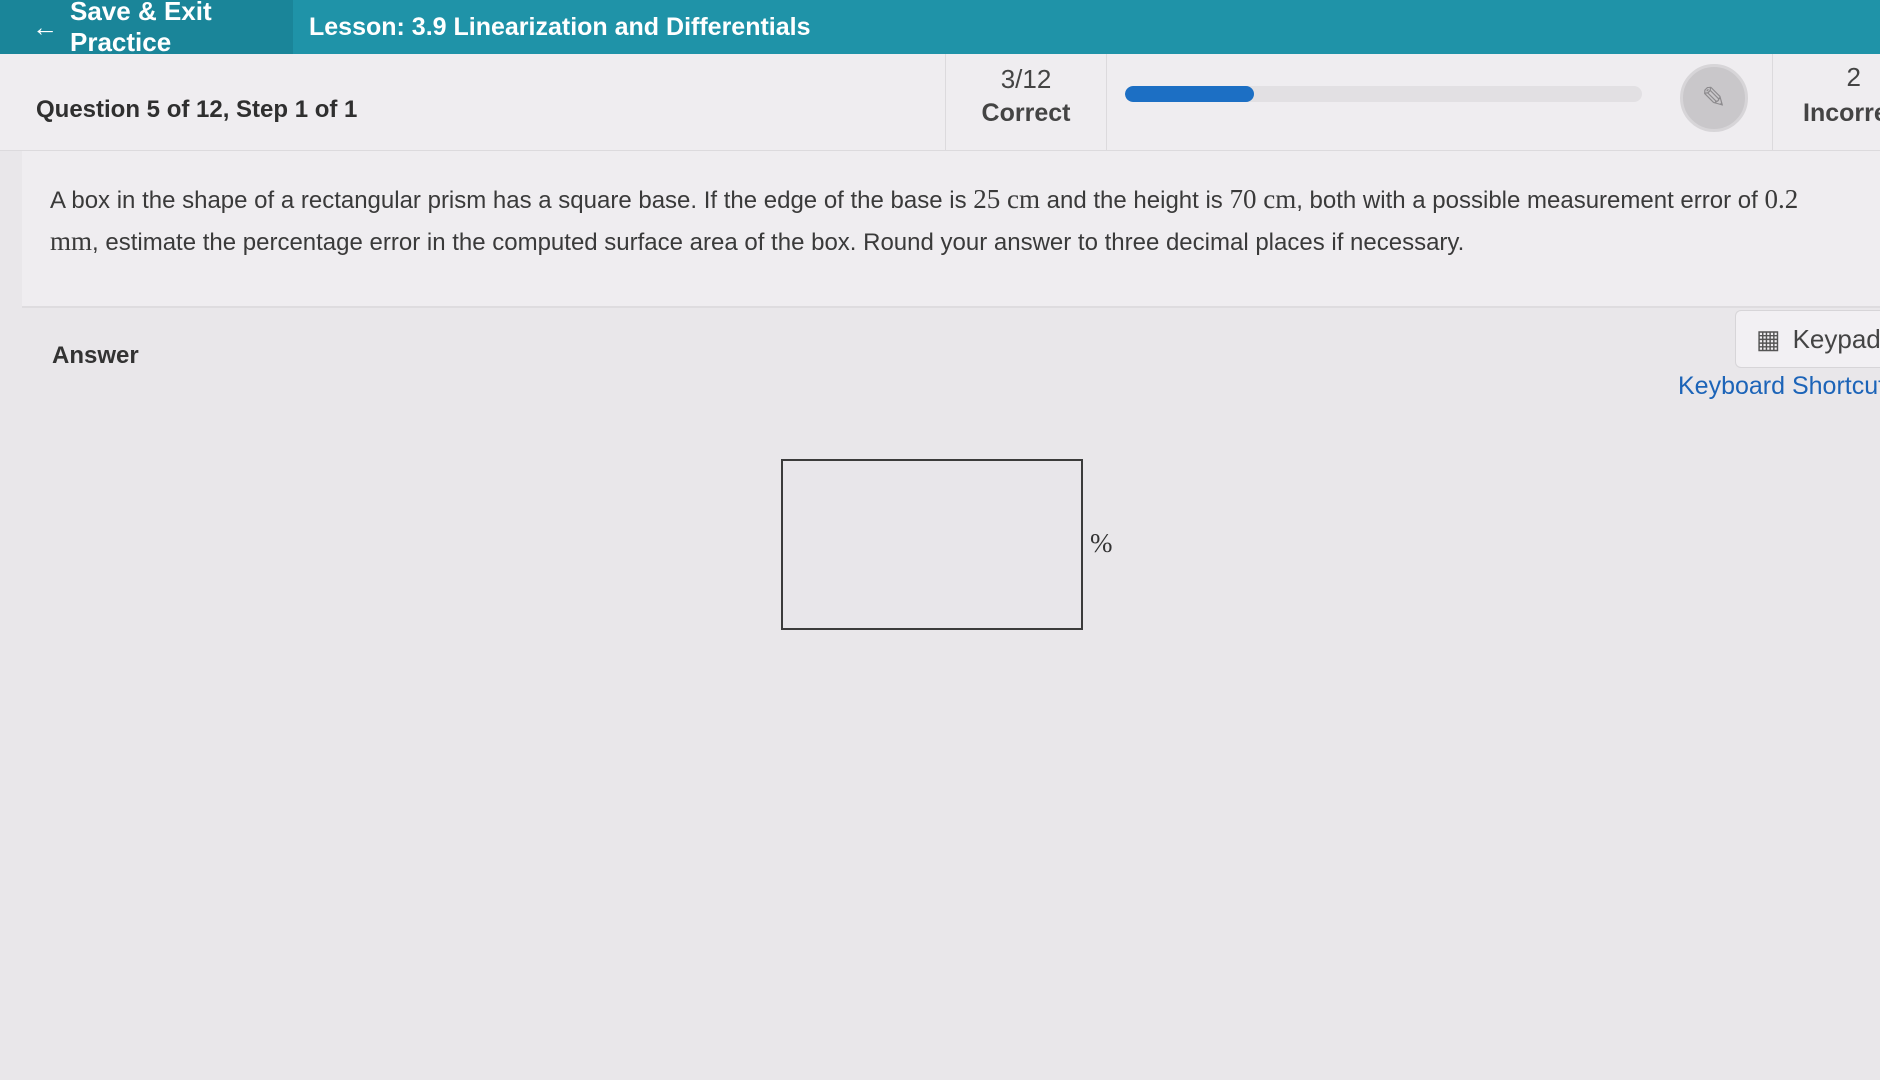  What do you see at coordinates (1768, 338) in the screenshot?
I see `calculator-icon: ▦` at bounding box center [1768, 338].